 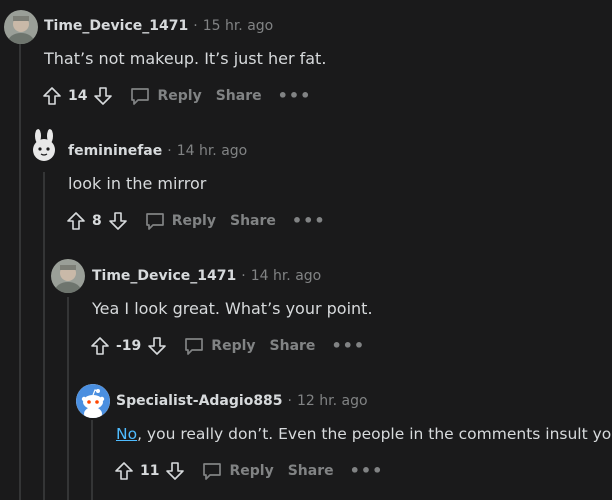 I want to click on comment-meta: Specialist-Adagio885 · 12 hr. ago, so click(x=242, y=401).